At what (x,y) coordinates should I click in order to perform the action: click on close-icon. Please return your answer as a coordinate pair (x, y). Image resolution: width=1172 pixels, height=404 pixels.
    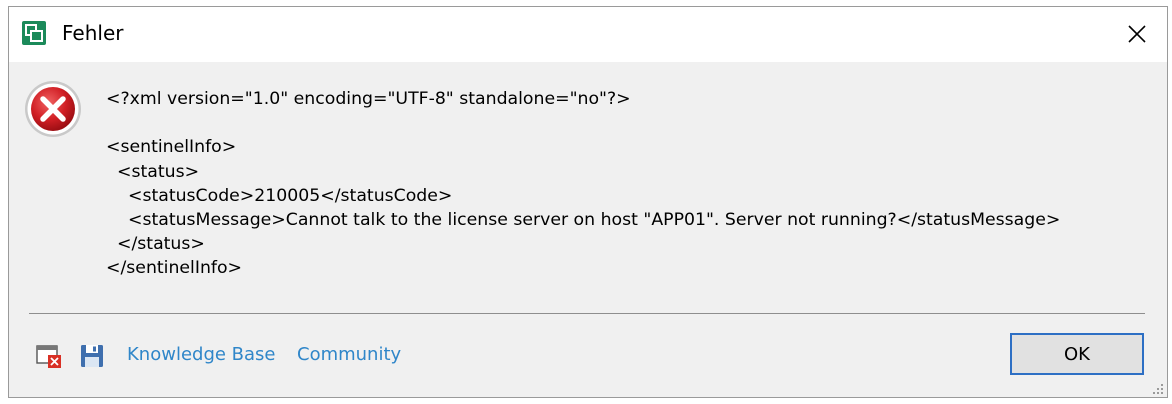
    Looking at the image, I should click on (1137, 34).